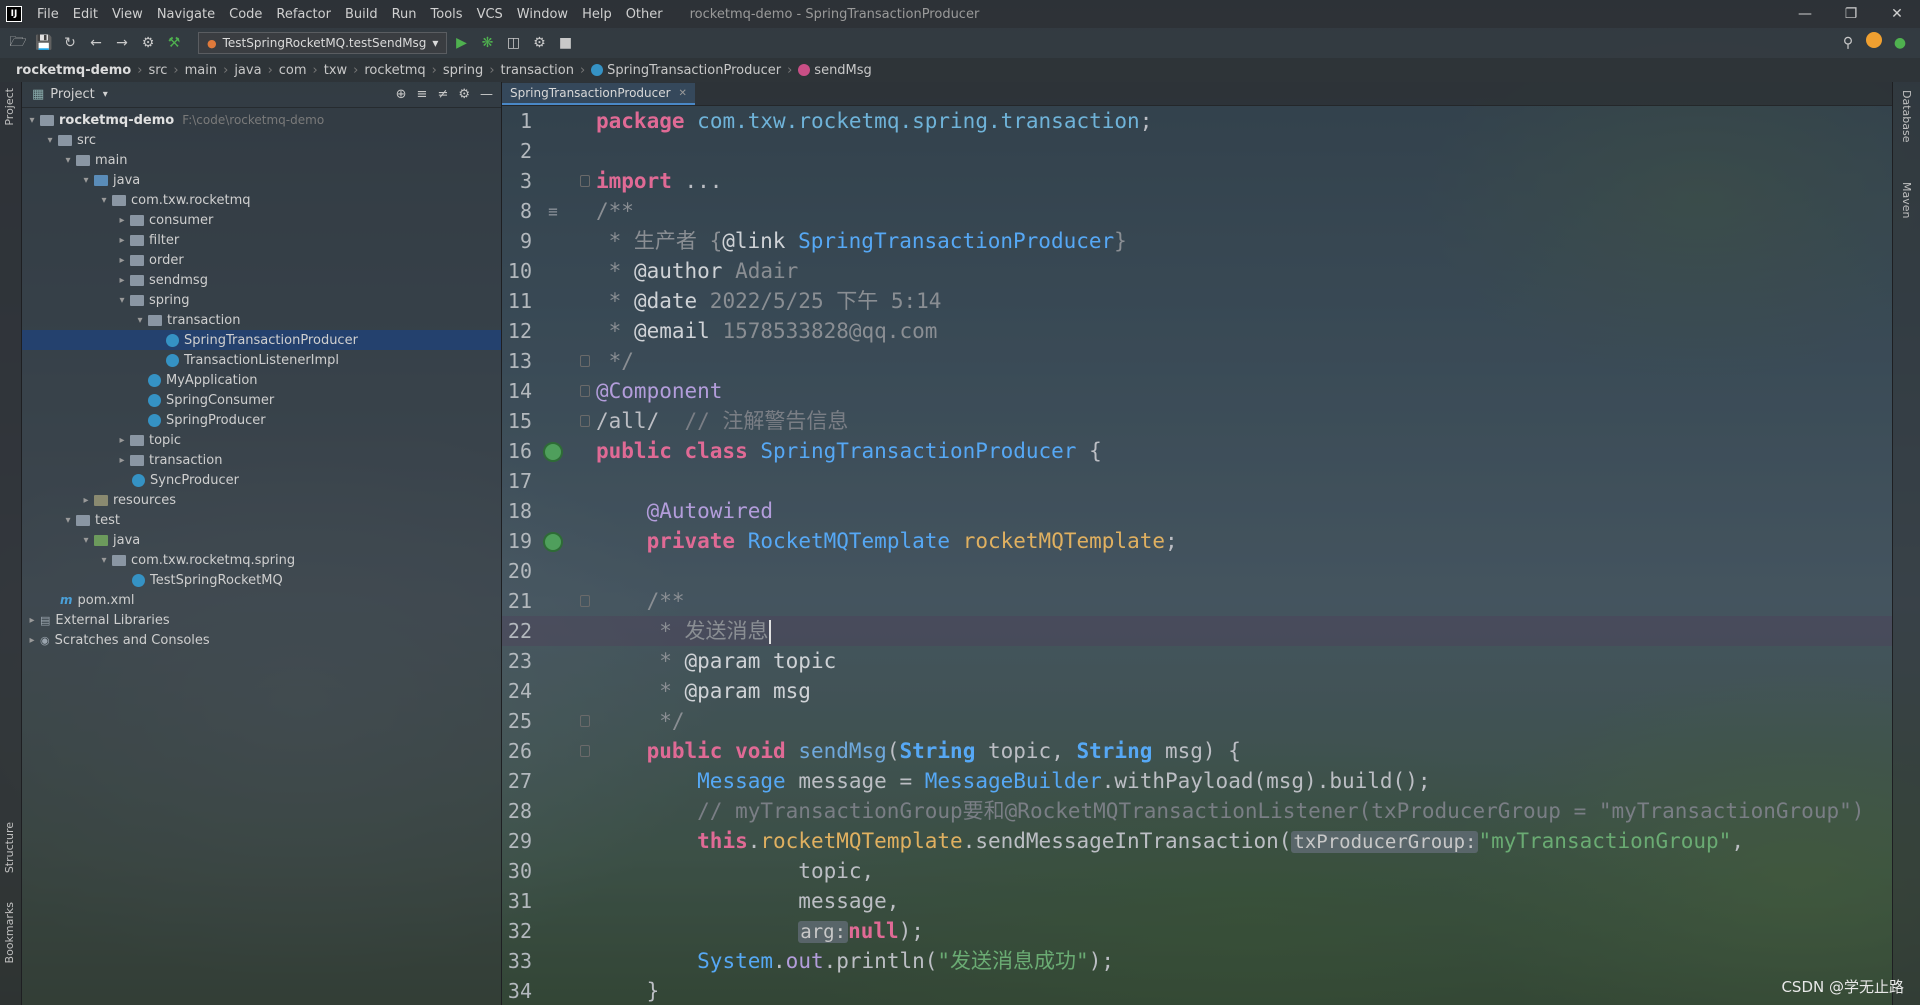  Describe the element at coordinates (303, 14) in the screenshot. I see `menu-refactor: Refactor` at that location.